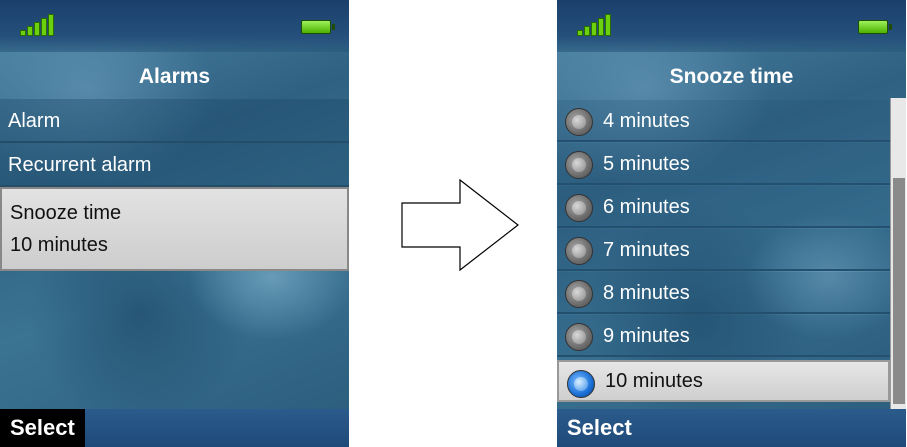 The width and height of the screenshot is (907, 447). What do you see at coordinates (899, 291) in the screenshot?
I see `scrollbar-thumb` at bounding box center [899, 291].